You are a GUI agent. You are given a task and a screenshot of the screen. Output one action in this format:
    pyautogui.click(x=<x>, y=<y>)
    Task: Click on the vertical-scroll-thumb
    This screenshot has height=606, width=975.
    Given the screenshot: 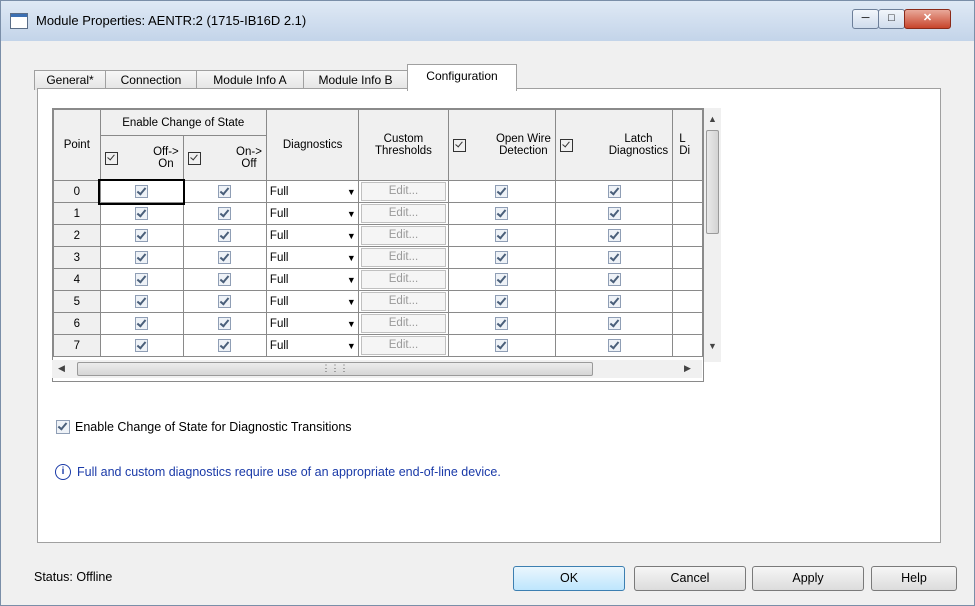 What is the action you would take?
    pyautogui.click(x=712, y=182)
    